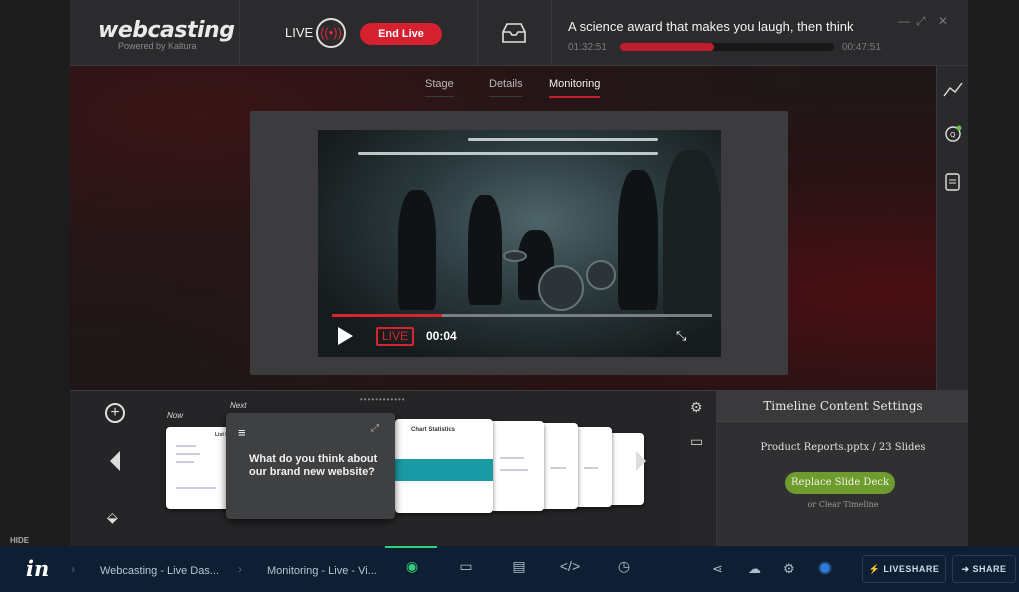  Describe the element at coordinates (199, 468) in the screenshot. I see `slide-thumbnail-current: List I` at that location.